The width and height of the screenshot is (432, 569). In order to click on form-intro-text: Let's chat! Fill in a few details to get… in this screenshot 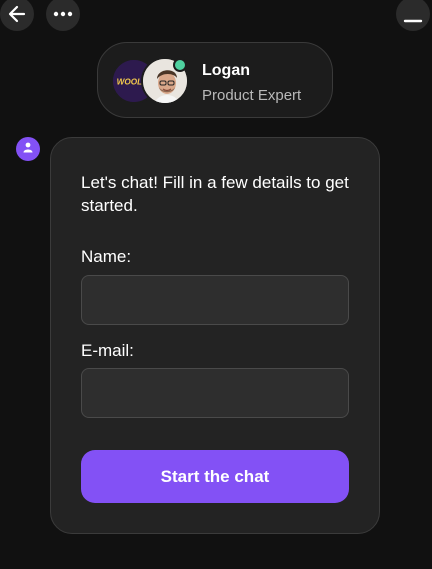, I will do `click(215, 194)`.